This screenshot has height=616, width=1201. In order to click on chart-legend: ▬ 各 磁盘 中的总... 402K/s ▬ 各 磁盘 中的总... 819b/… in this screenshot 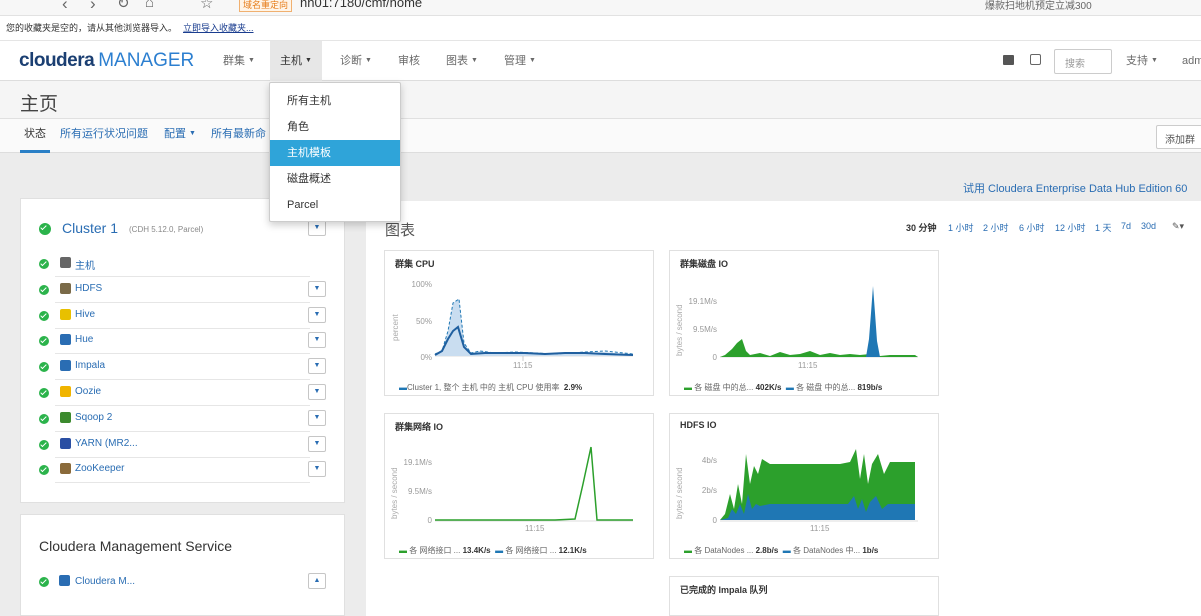, I will do `click(783, 387)`.